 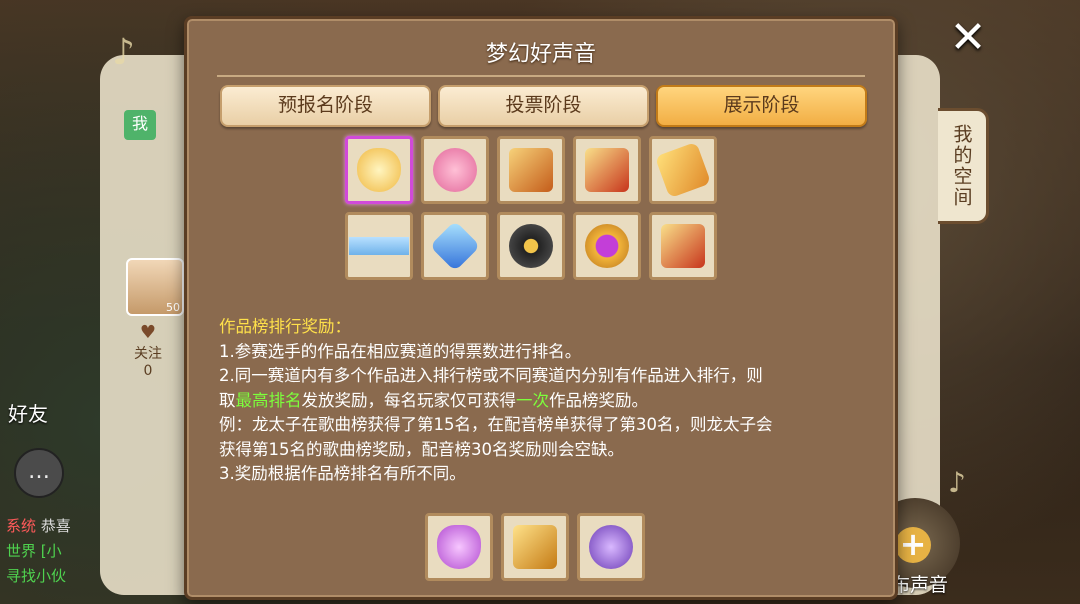 I want to click on rule-line: 2.同一赛道内有多个作品进入排行榜或不同赛道内分别有作品进入排行，则, so click(x=491, y=375).